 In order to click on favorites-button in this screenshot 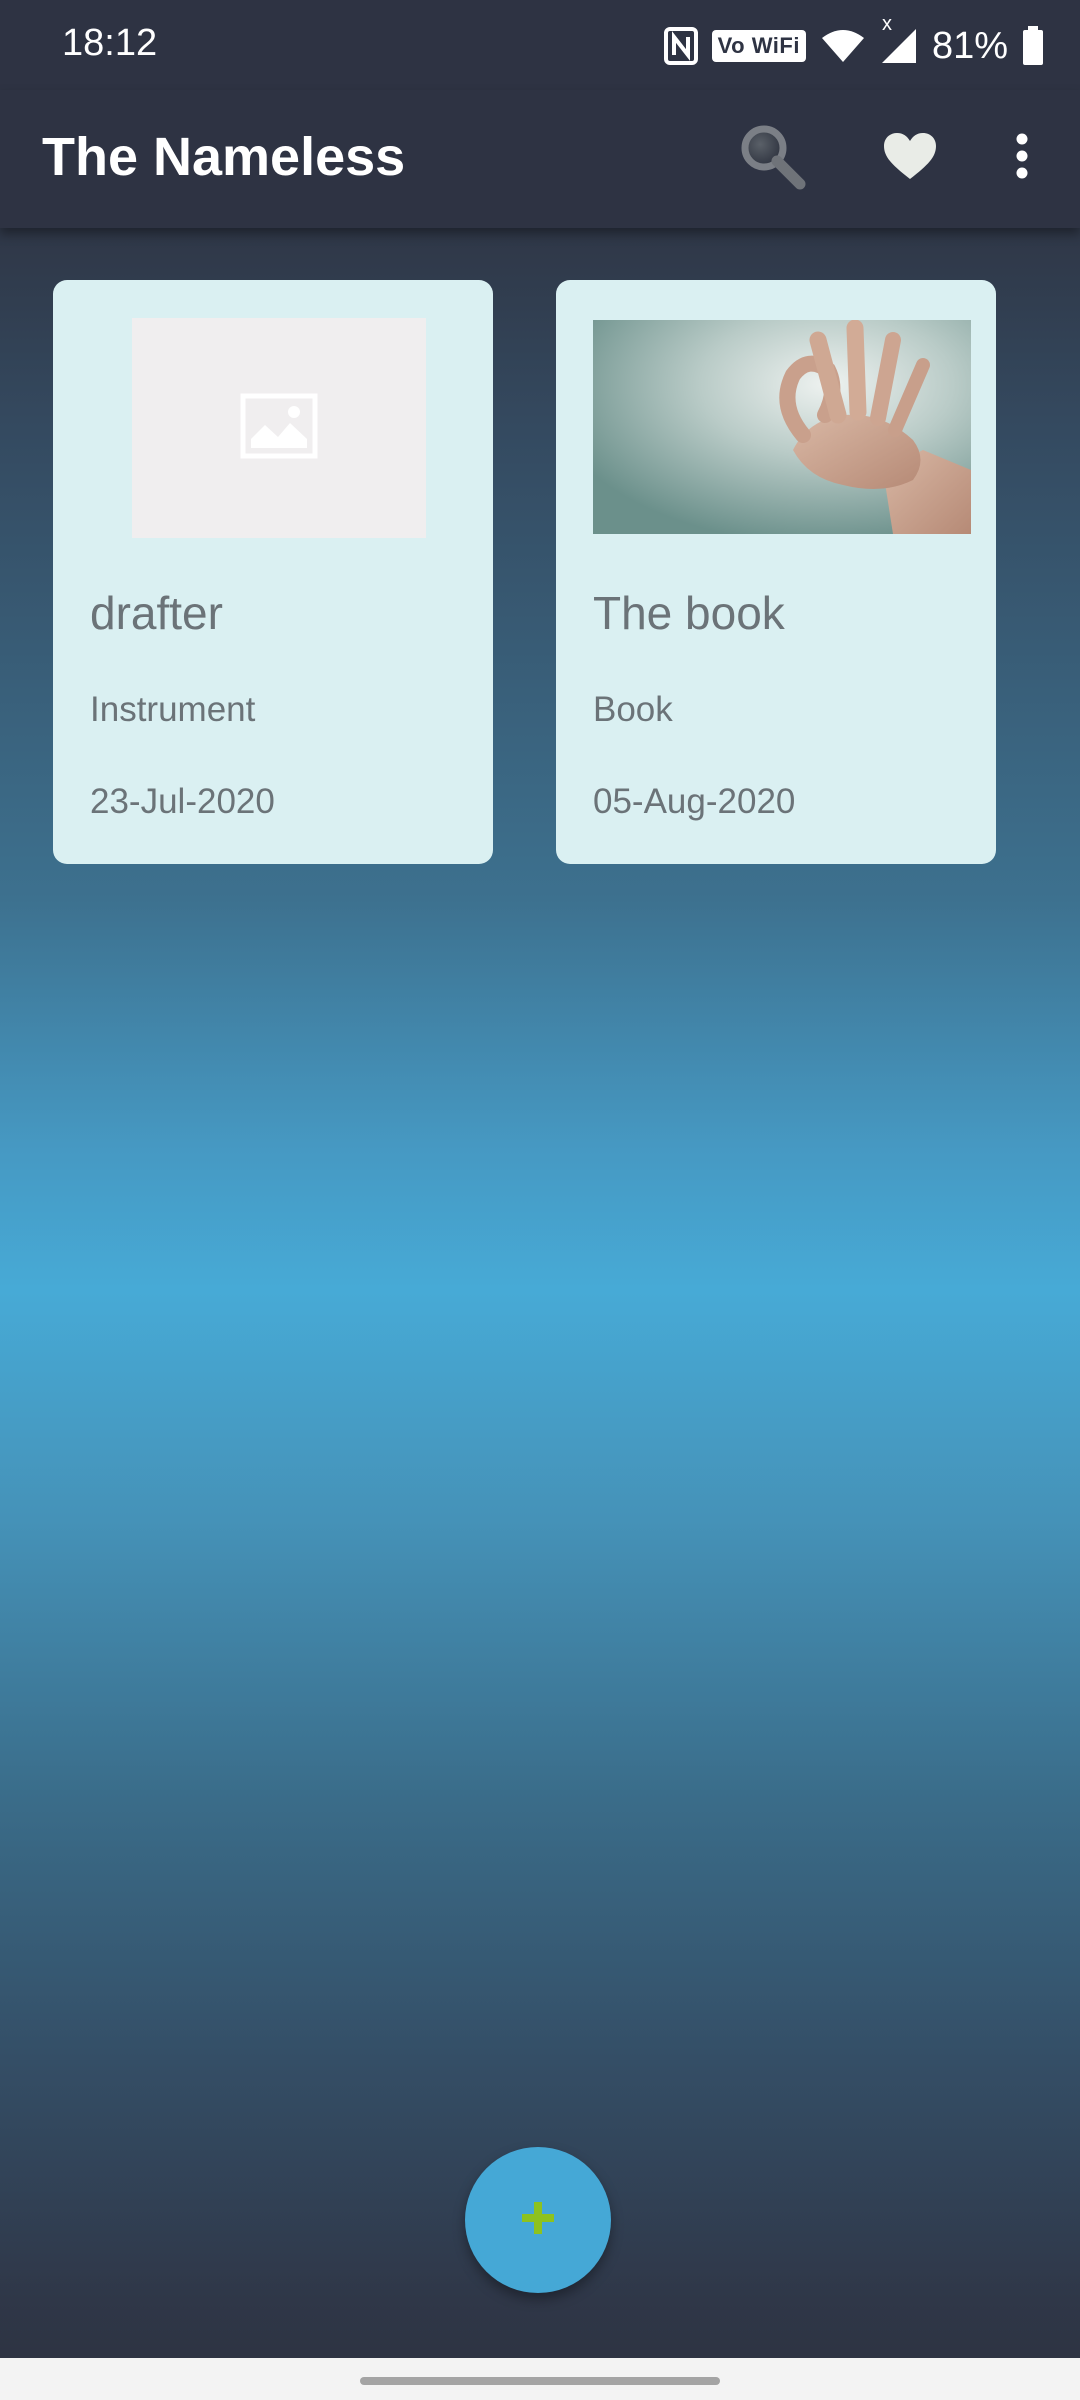, I will do `click(910, 158)`.